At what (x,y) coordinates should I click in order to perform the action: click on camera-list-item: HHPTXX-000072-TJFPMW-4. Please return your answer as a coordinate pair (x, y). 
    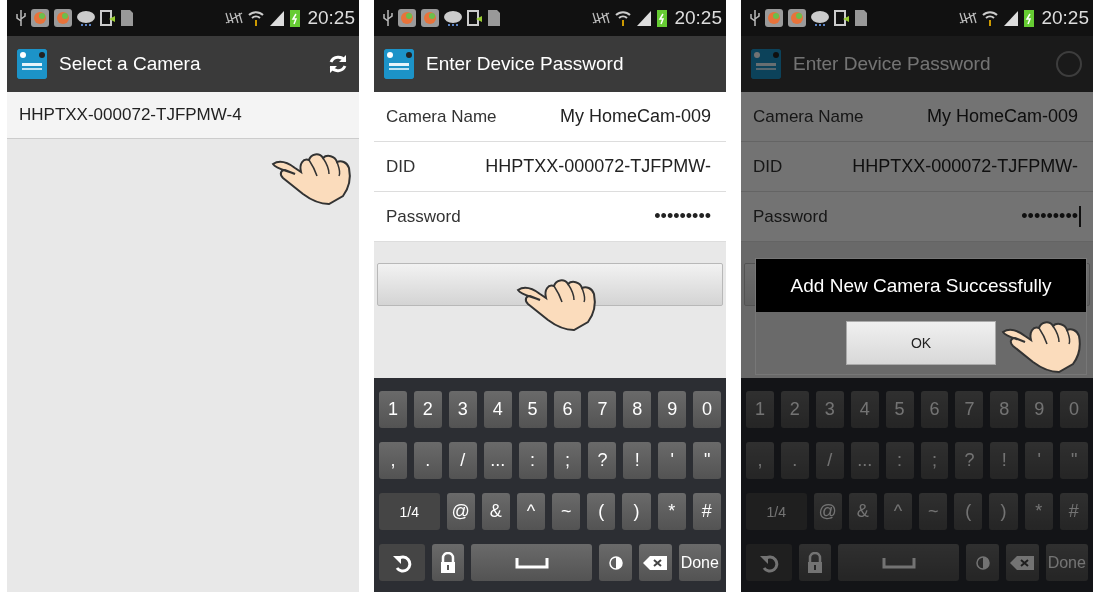
    Looking at the image, I should click on (183, 115).